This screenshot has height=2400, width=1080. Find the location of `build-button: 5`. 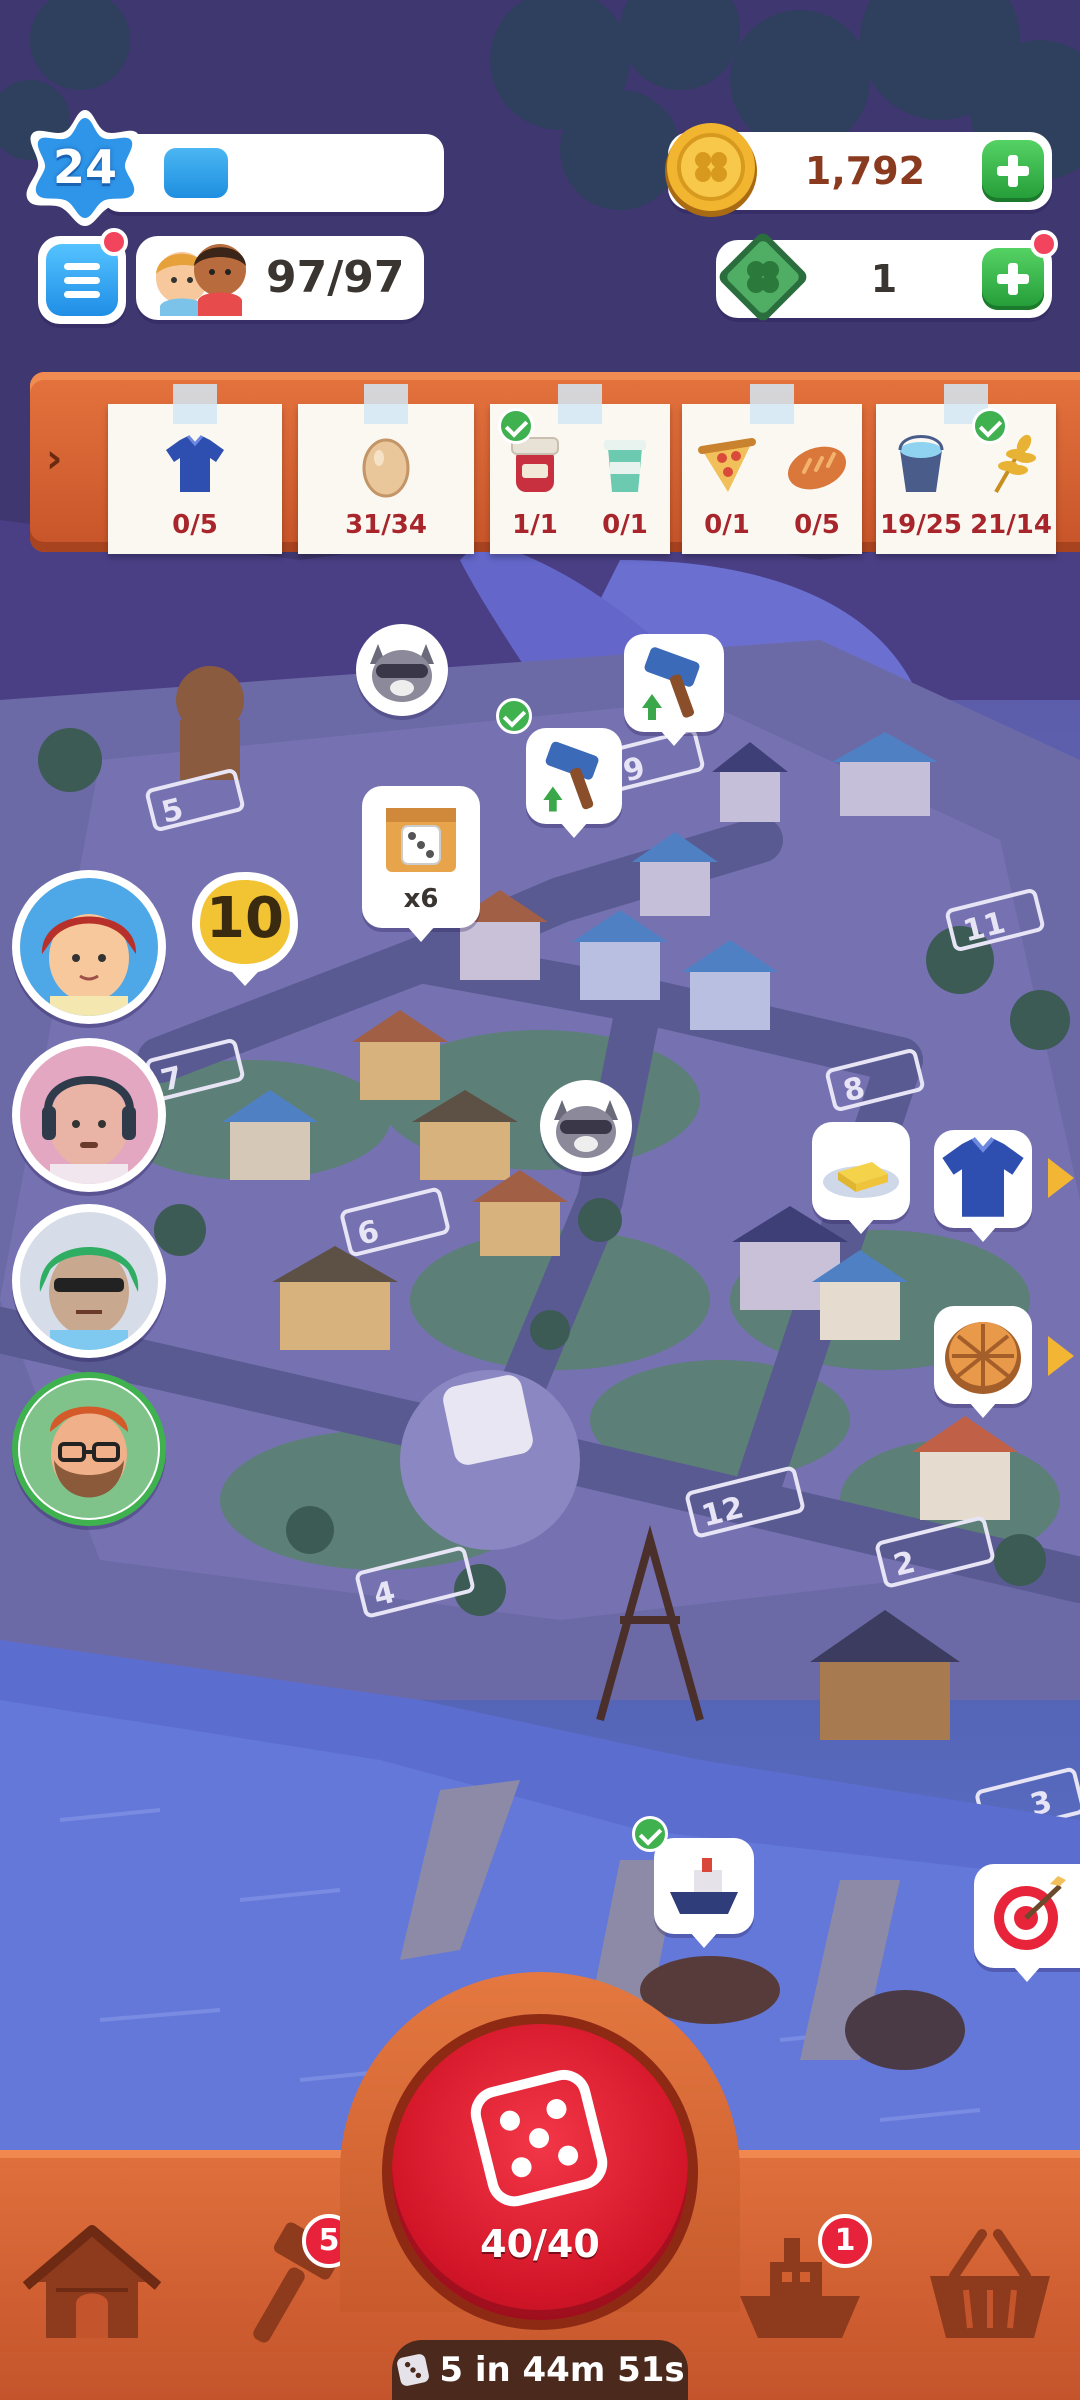

build-button: 5 is located at coordinates (290, 2282).